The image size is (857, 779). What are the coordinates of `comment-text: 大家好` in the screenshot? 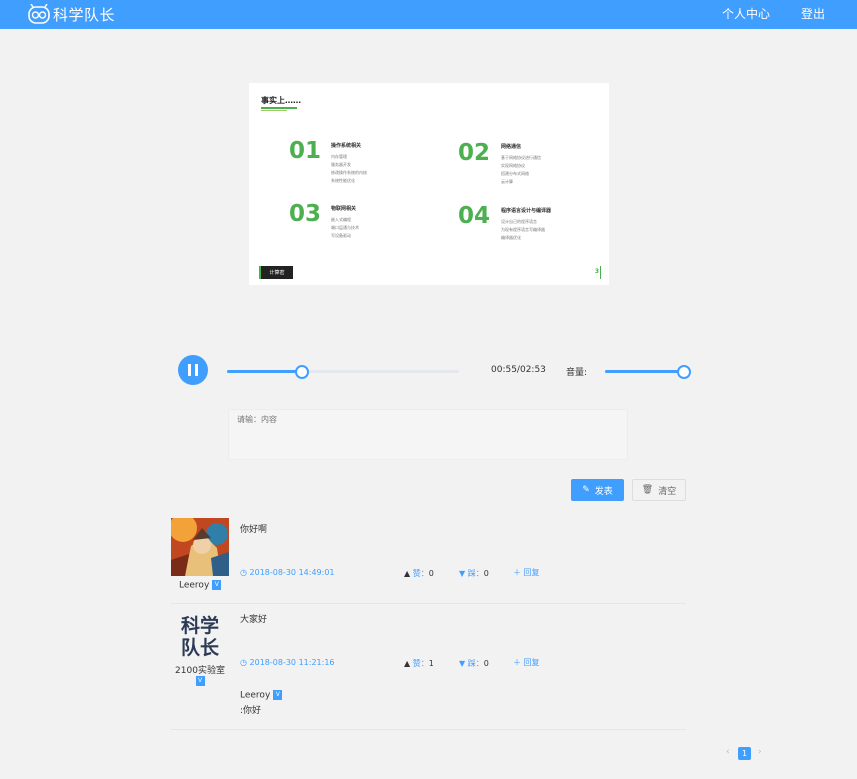 It's located at (254, 620).